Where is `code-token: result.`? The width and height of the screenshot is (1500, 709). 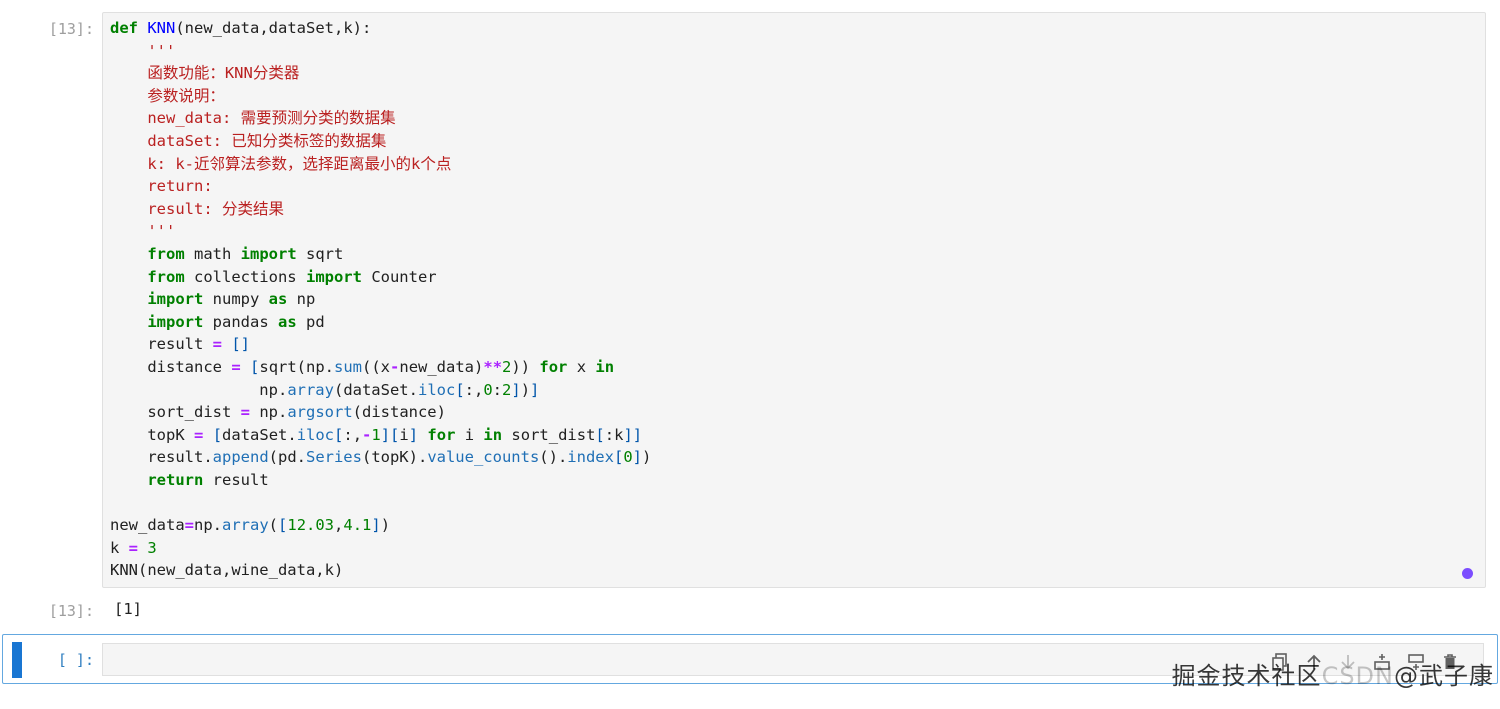 code-token: result. is located at coordinates (161, 457).